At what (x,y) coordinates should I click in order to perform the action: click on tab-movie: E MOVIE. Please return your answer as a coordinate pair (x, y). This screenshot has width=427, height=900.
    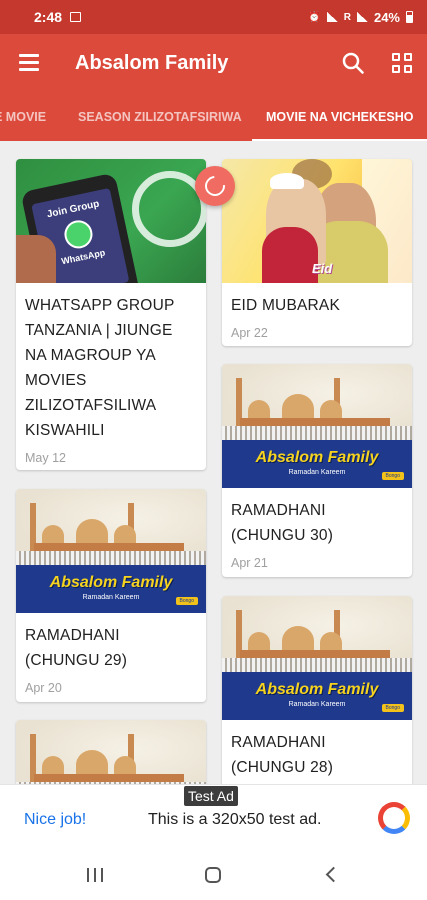
    Looking at the image, I should click on (23, 117).